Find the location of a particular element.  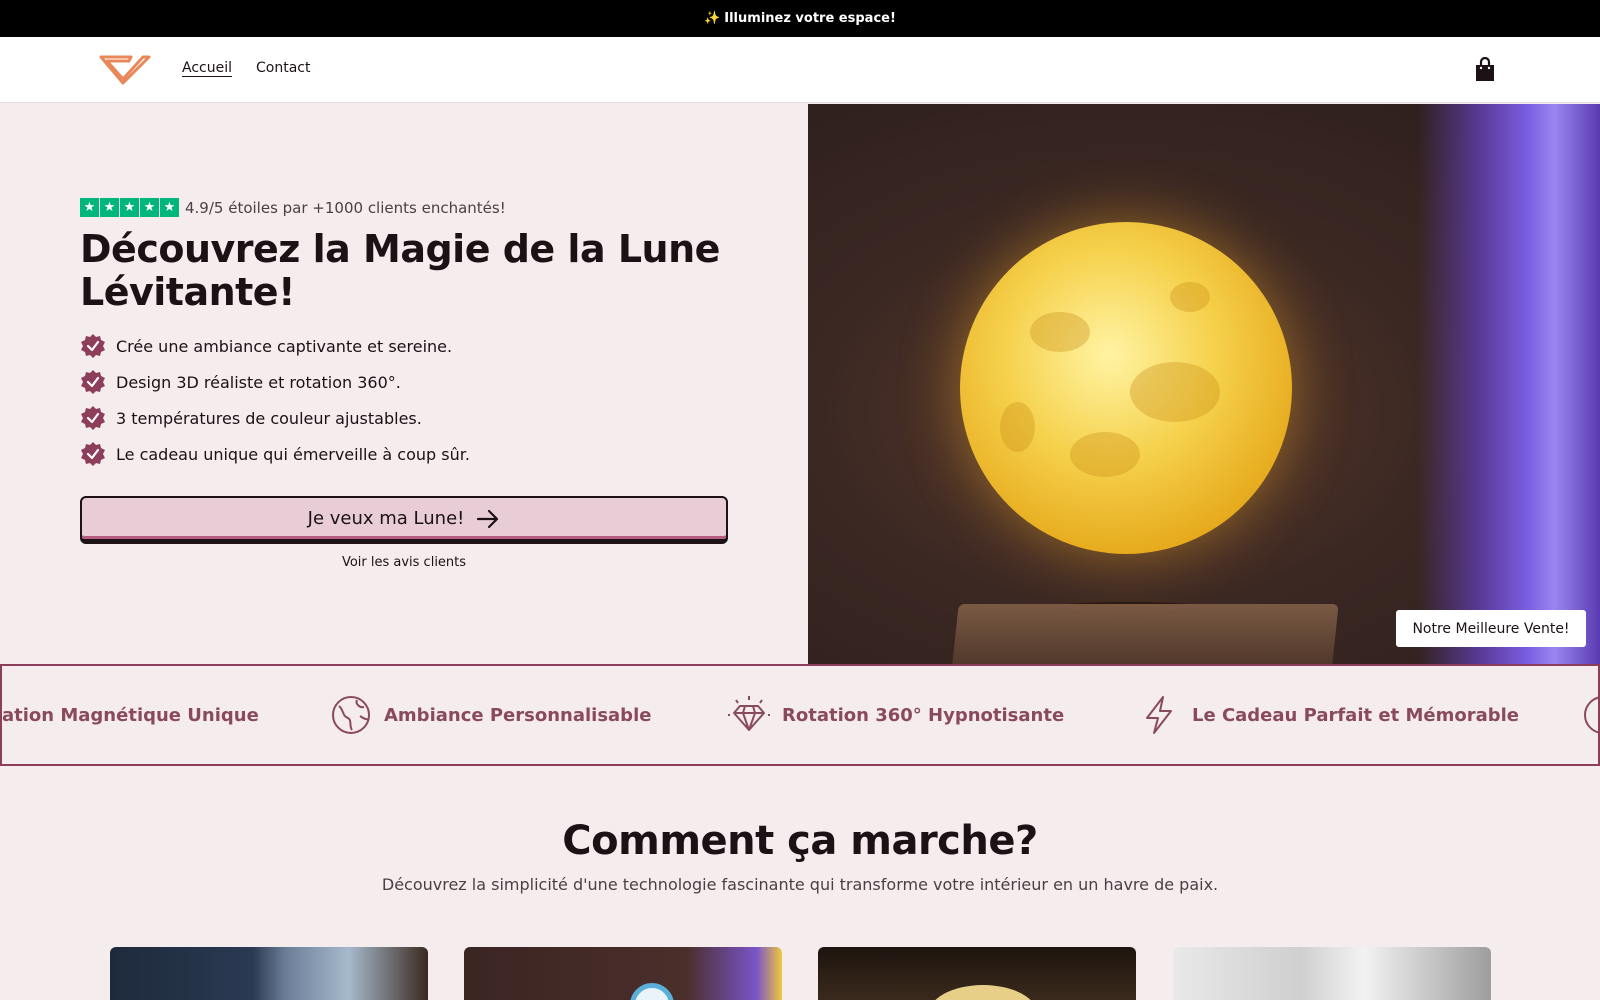

reviews-link: Voir les avis clients is located at coordinates (404, 562).